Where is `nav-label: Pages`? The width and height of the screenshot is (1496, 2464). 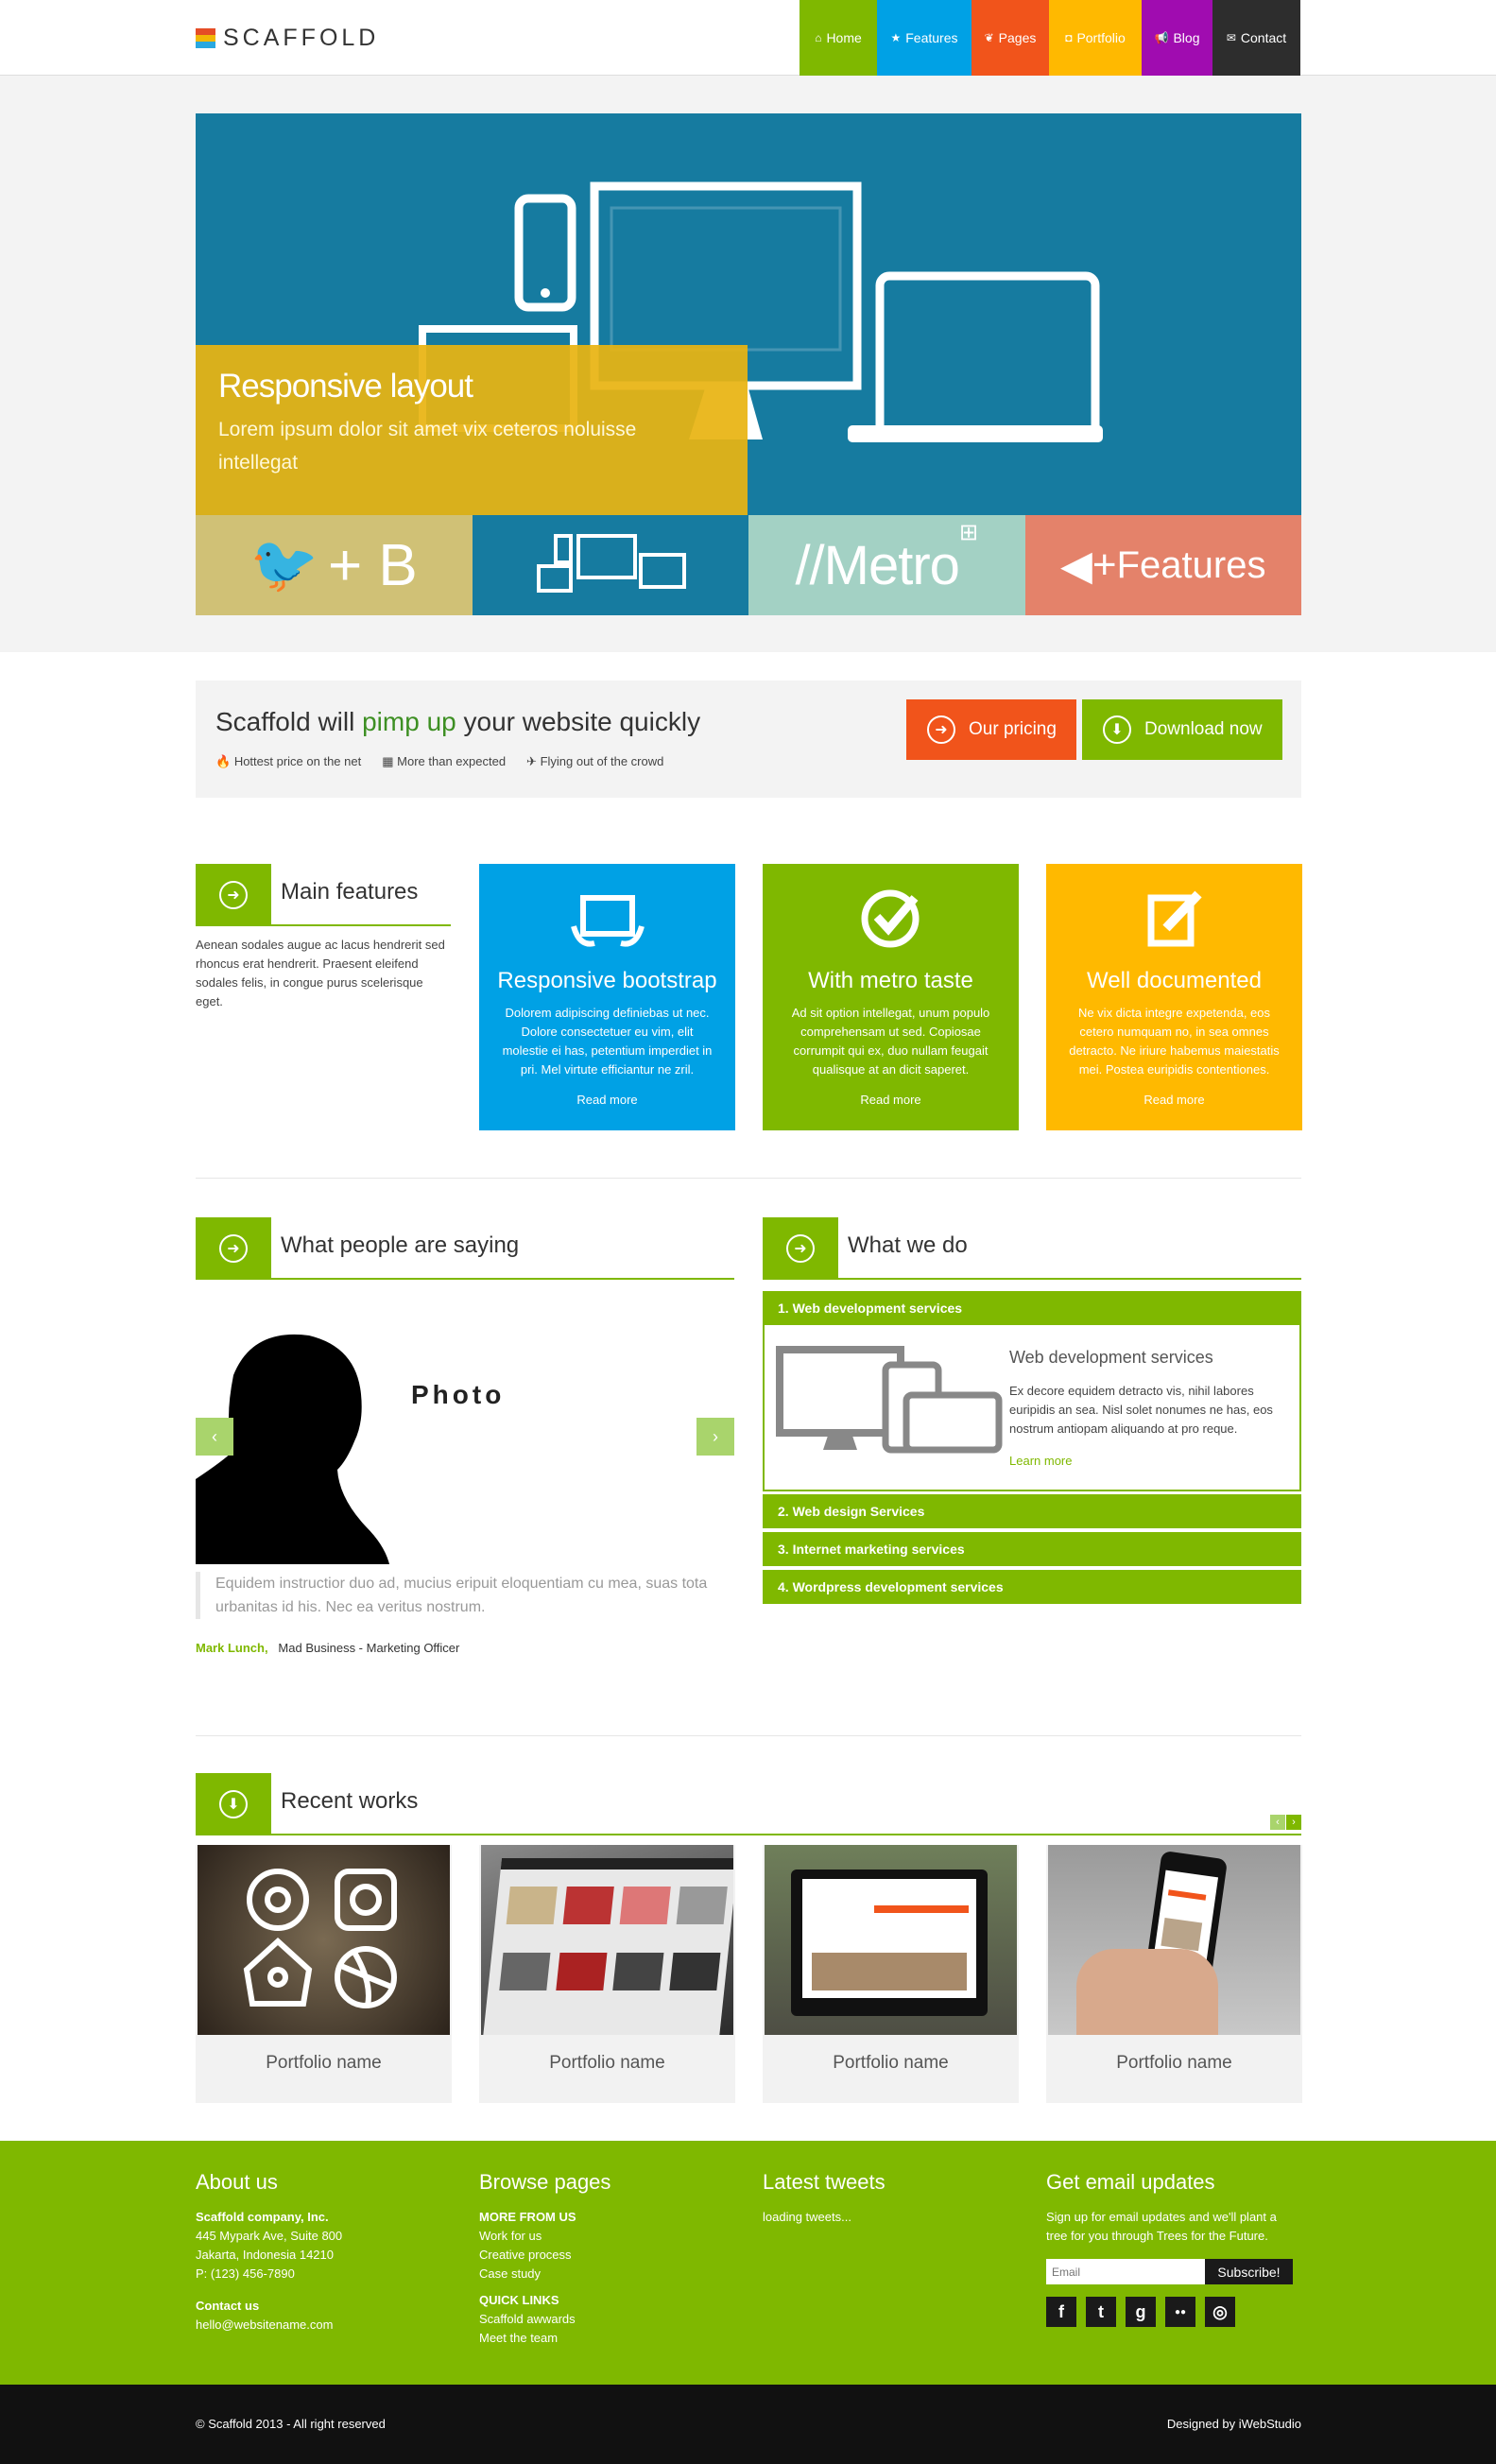 nav-label: Pages is located at coordinates (1017, 37).